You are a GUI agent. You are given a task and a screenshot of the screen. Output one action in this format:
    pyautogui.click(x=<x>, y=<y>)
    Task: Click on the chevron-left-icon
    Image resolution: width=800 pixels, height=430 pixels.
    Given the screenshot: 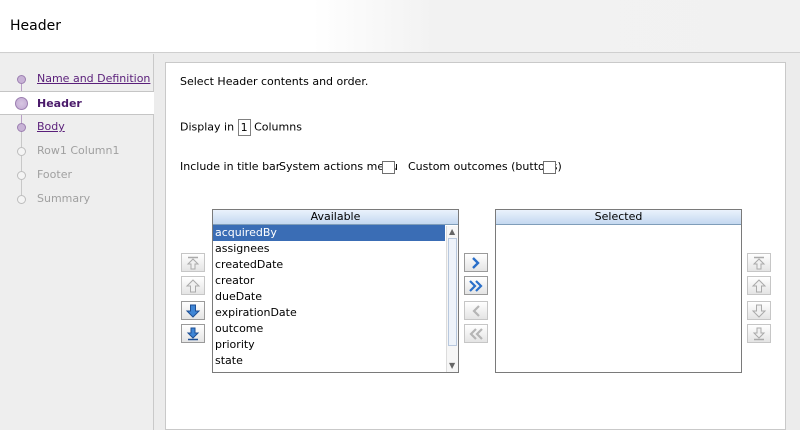 What is the action you would take?
    pyautogui.click(x=476, y=310)
    